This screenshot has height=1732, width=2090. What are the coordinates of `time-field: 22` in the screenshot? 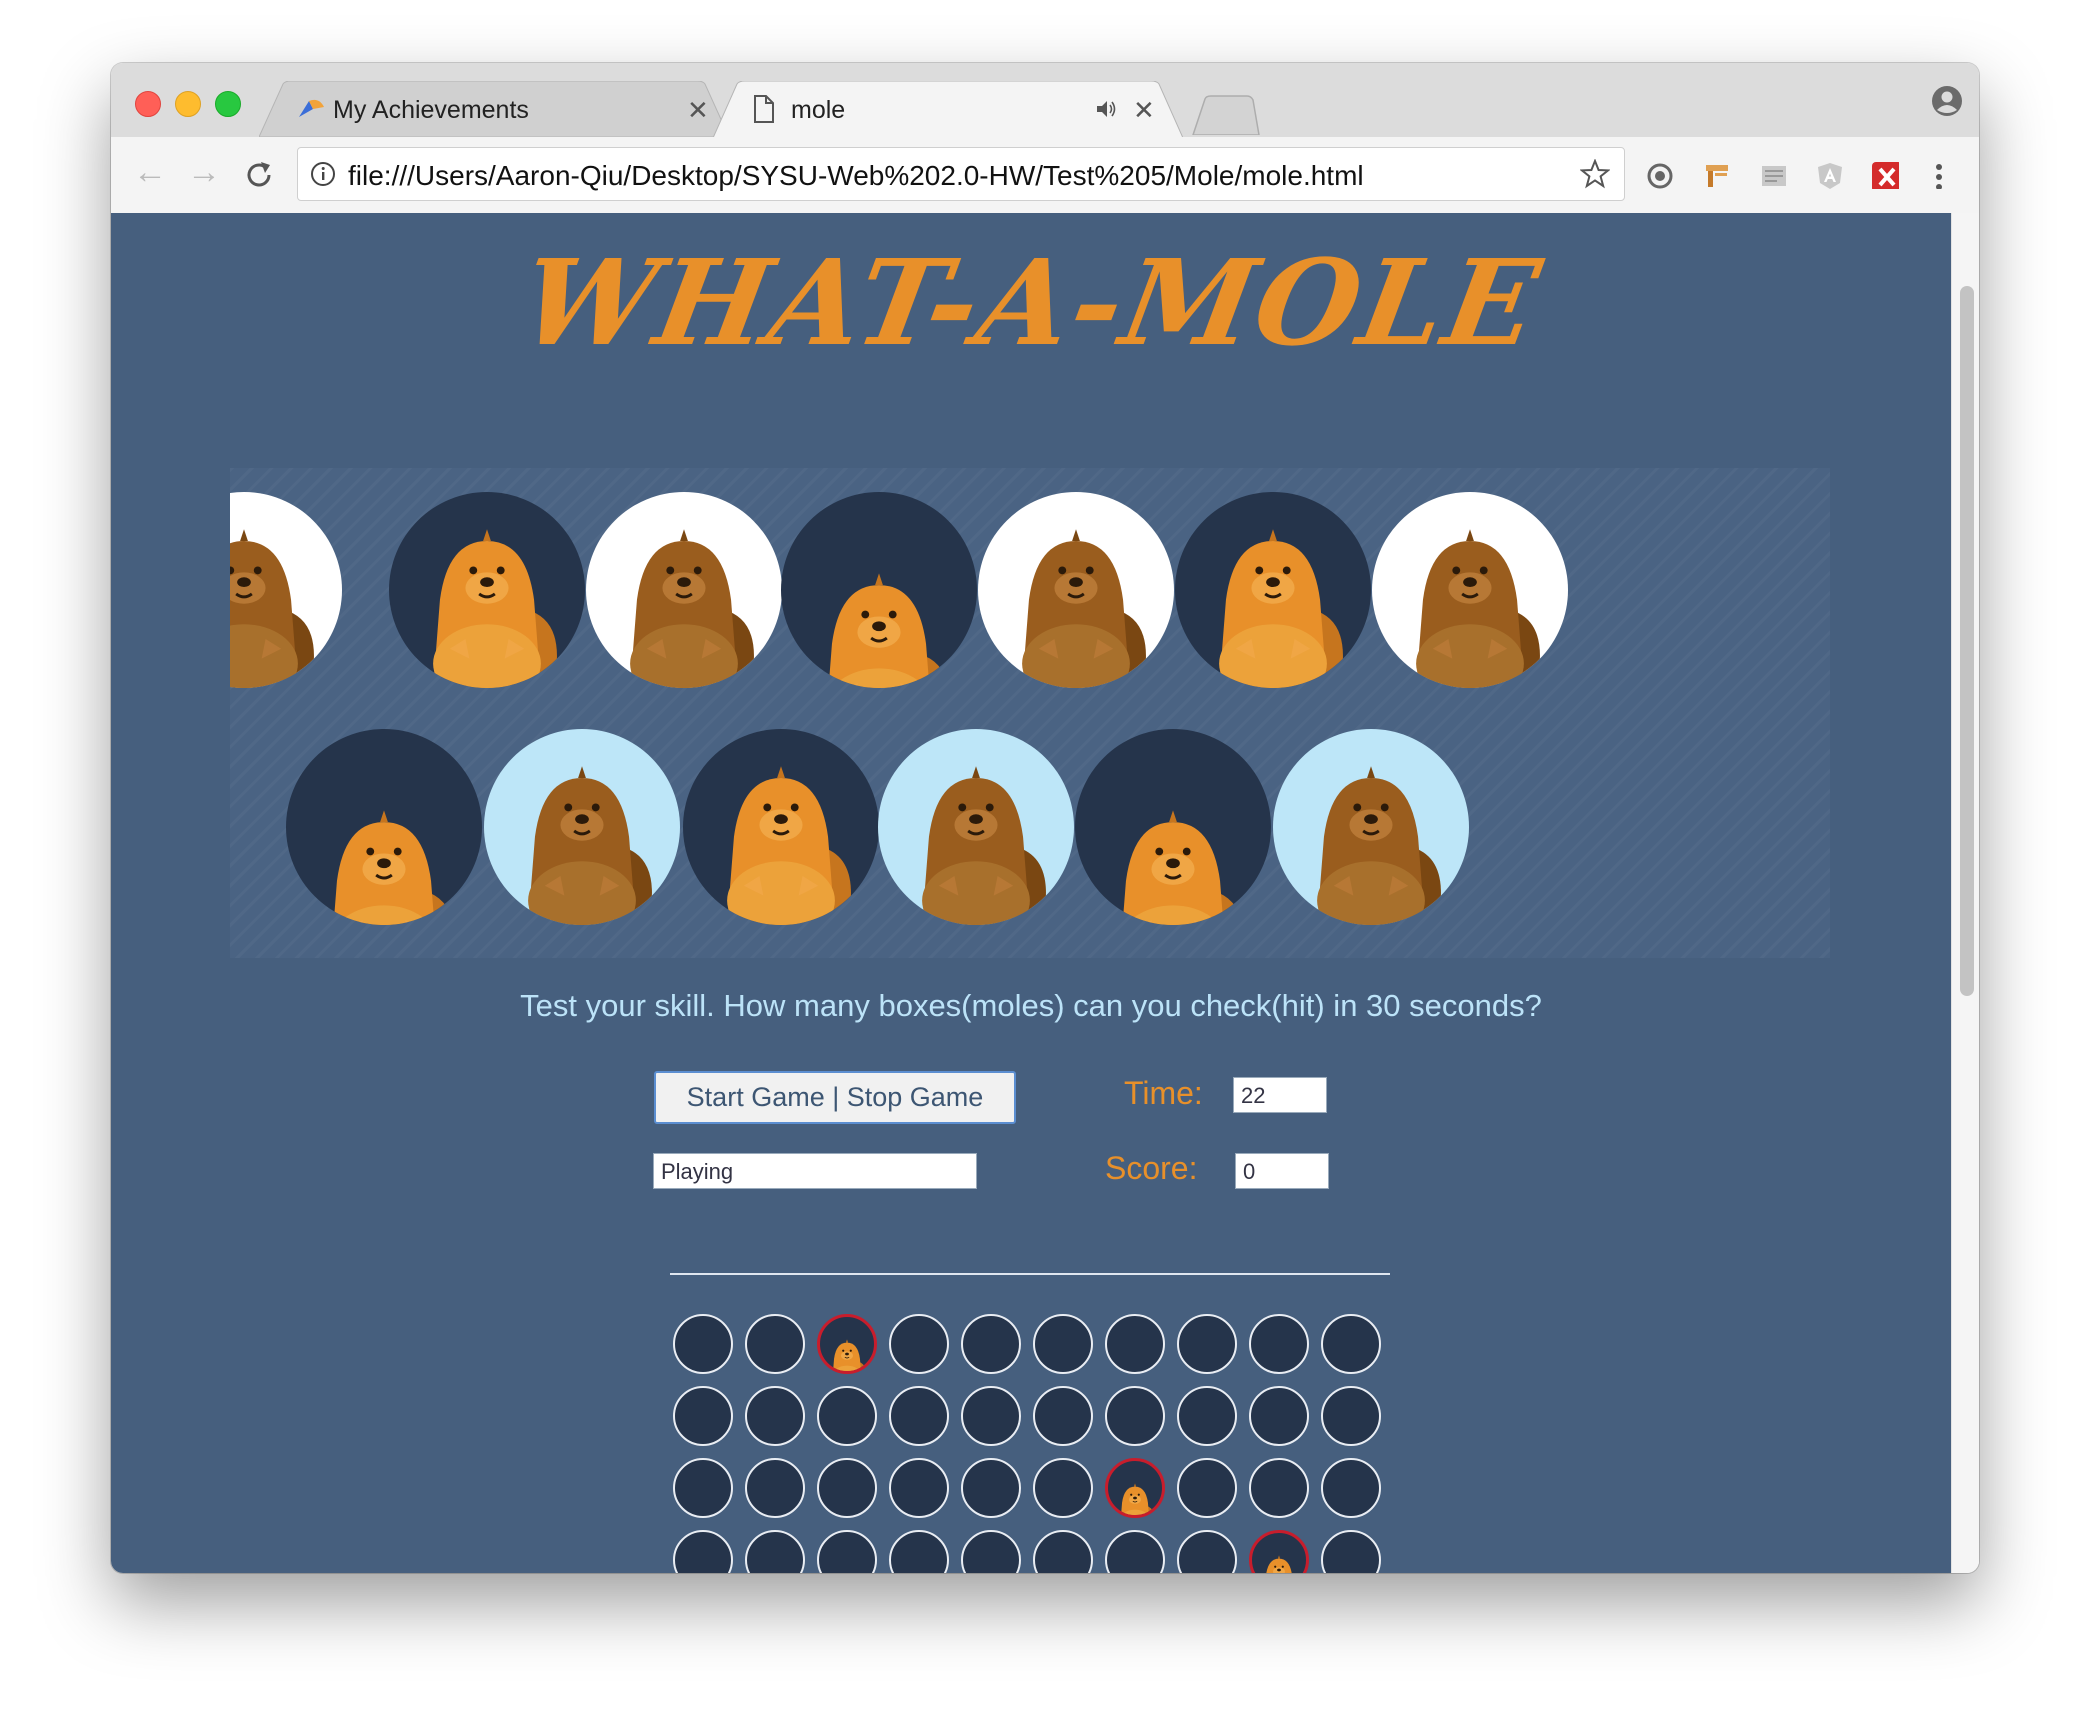 It's located at (1280, 1095).